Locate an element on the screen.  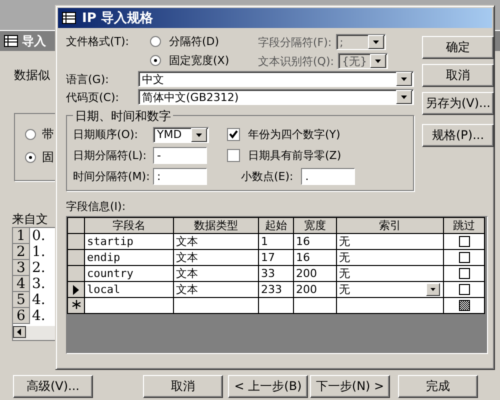
field-label: 语言(G): is located at coordinates (88, 79).